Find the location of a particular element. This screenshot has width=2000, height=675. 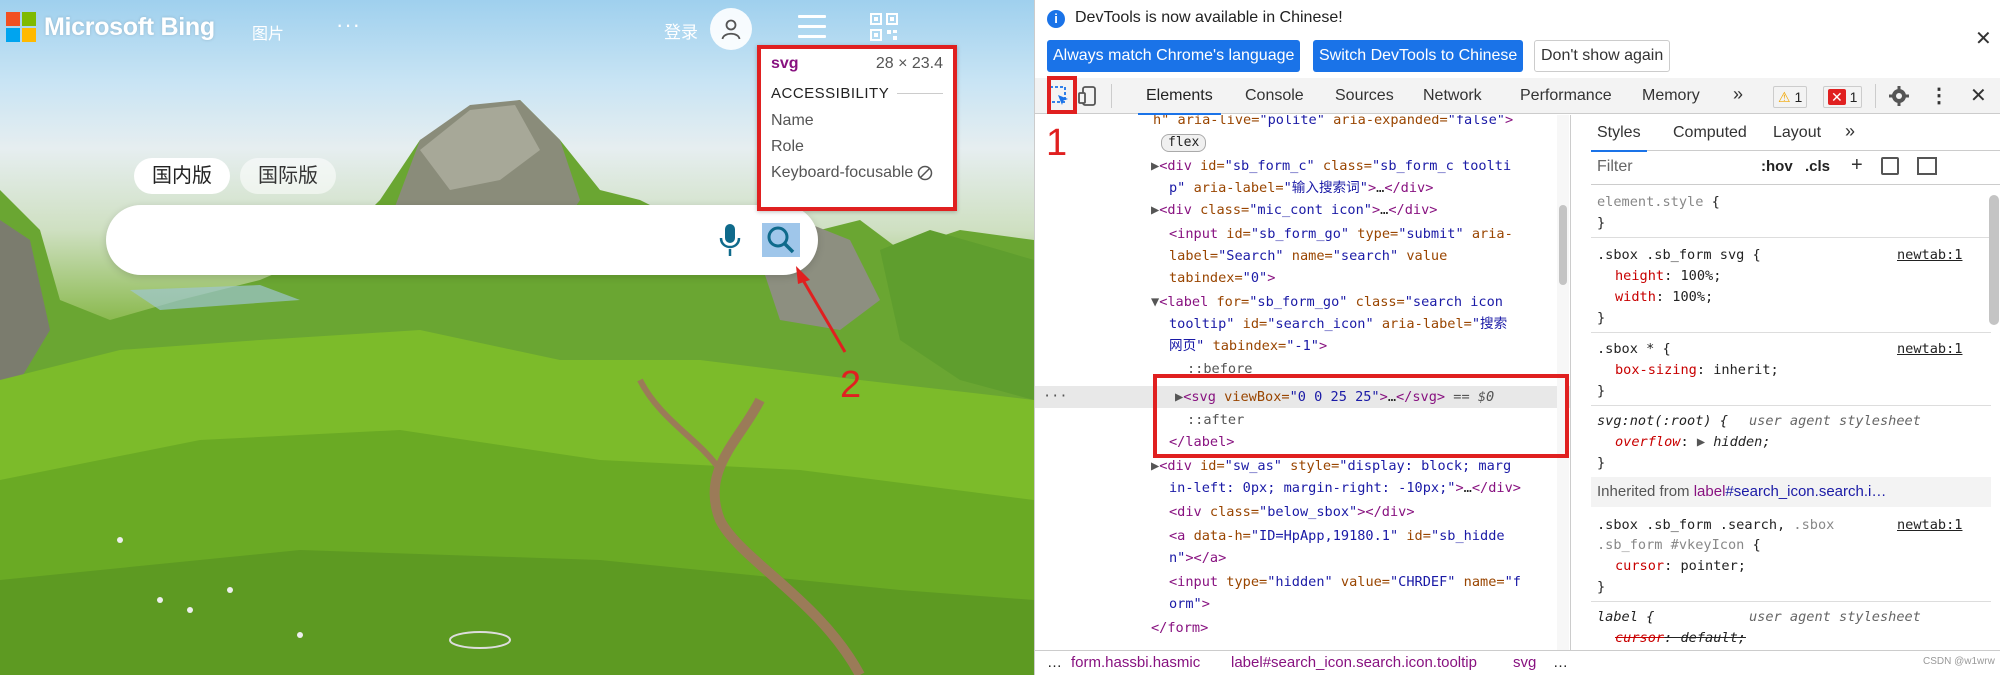

style-rule-line: height: 100%; is located at coordinates (1668, 276).